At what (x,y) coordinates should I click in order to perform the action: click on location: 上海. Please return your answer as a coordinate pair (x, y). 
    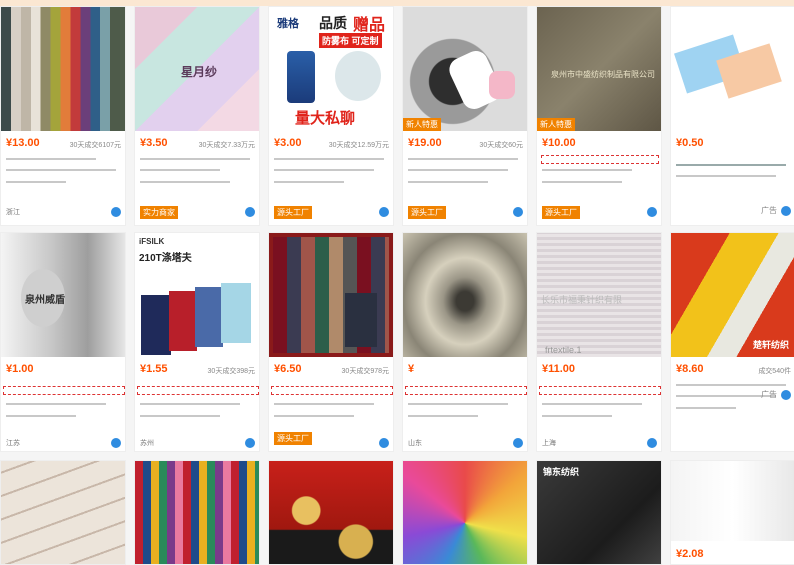
    Looking at the image, I should click on (549, 443).